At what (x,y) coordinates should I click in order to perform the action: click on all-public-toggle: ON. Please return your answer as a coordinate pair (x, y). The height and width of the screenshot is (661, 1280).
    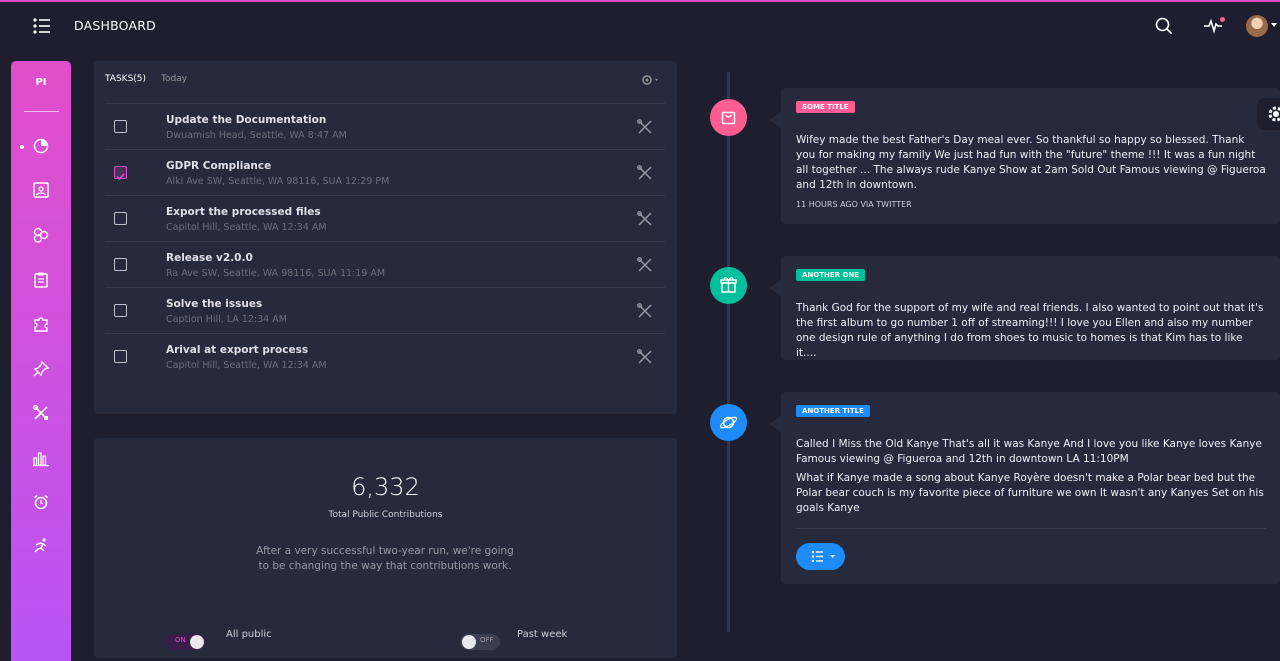
    Looking at the image, I should click on (186, 642).